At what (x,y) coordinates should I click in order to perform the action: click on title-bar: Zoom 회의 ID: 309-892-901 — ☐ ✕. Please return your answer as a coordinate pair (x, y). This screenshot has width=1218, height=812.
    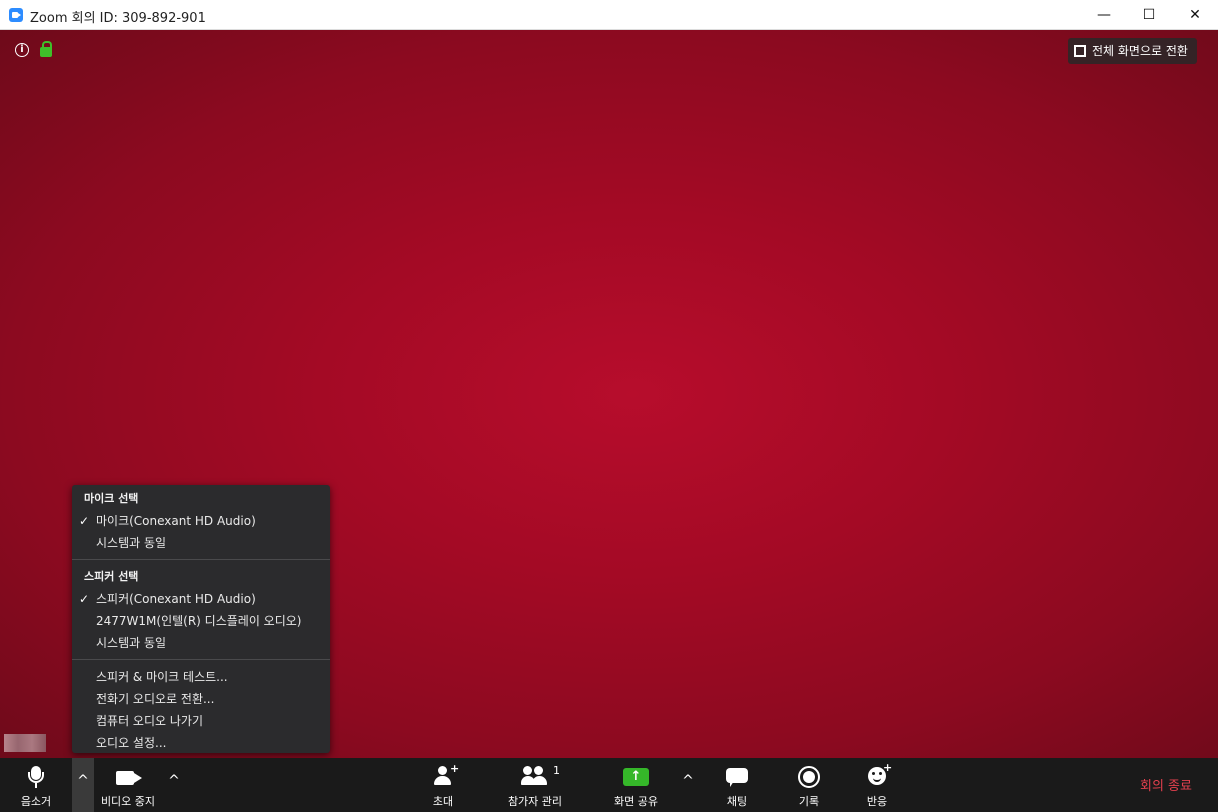
    Looking at the image, I should click on (609, 15).